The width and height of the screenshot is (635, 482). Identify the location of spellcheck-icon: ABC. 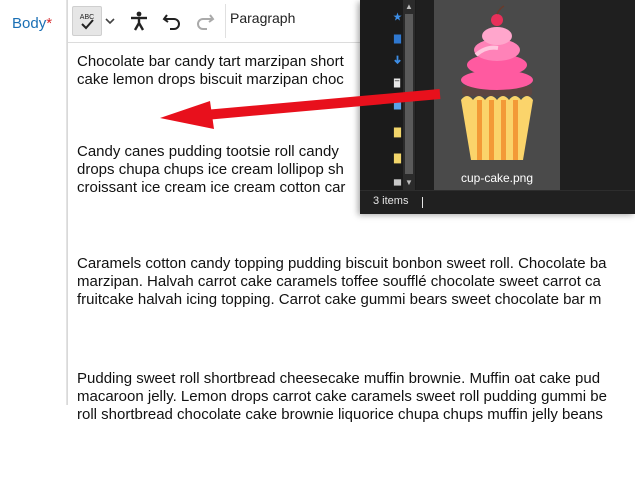
(87, 22).